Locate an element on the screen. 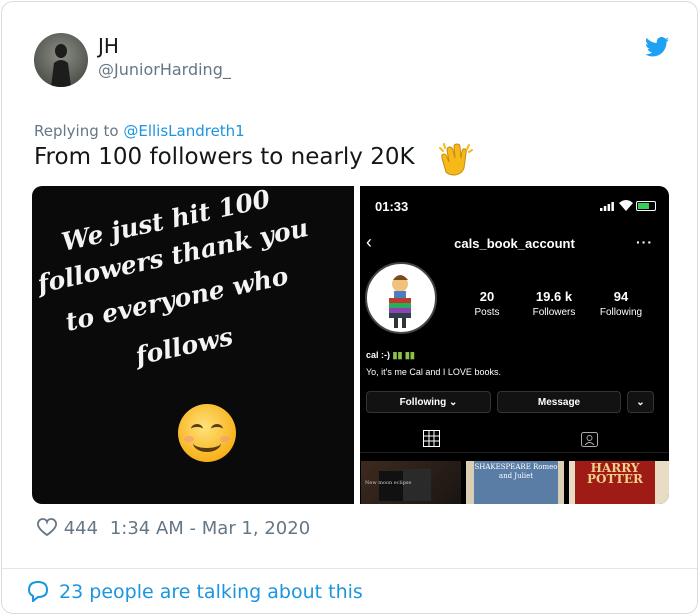 The image size is (700, 616). clapping-hands-icon is located at coordinates (456, 159).